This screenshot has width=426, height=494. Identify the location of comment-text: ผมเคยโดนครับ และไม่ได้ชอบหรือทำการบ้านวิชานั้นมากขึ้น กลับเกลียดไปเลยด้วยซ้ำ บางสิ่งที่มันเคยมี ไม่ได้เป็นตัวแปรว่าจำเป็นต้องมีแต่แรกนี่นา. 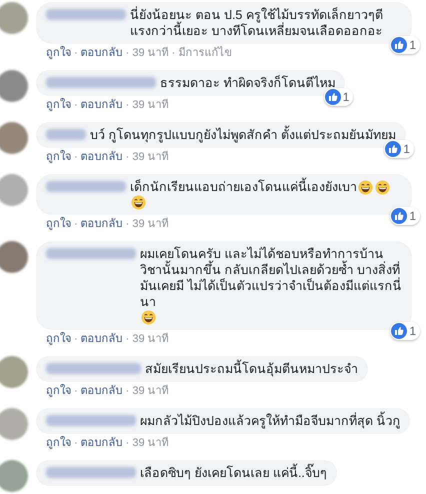
(271, 278).